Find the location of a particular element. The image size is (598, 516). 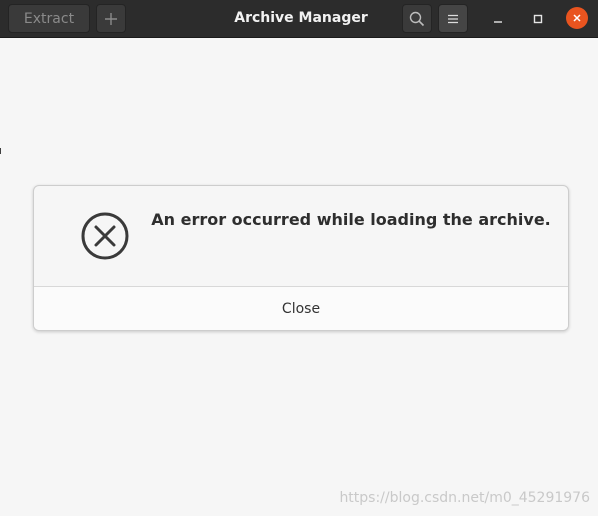

close-icon is located at coordinates (577, 18).